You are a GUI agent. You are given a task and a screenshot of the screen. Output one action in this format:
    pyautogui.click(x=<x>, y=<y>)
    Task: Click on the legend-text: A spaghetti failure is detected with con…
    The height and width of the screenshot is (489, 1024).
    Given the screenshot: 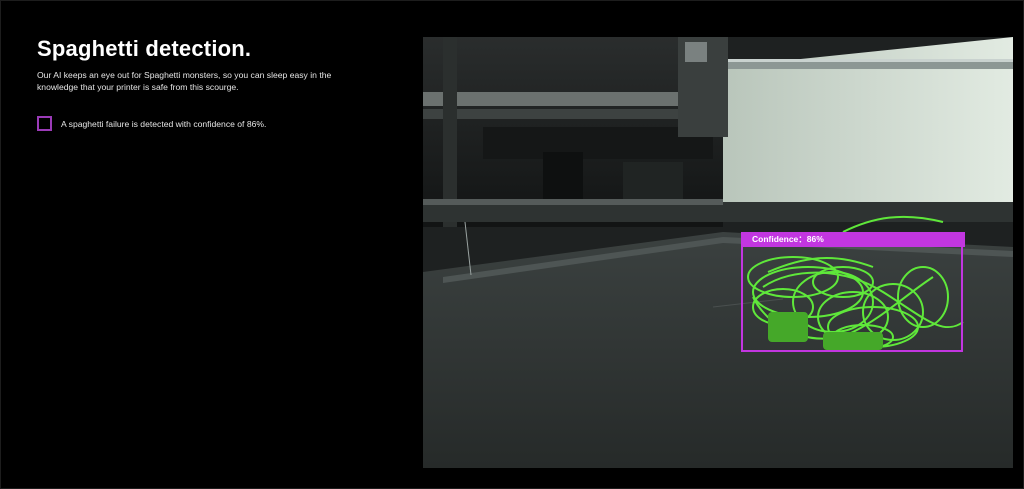 What is the action you would take?
    pyautogui.click(x=164, y=123)
    